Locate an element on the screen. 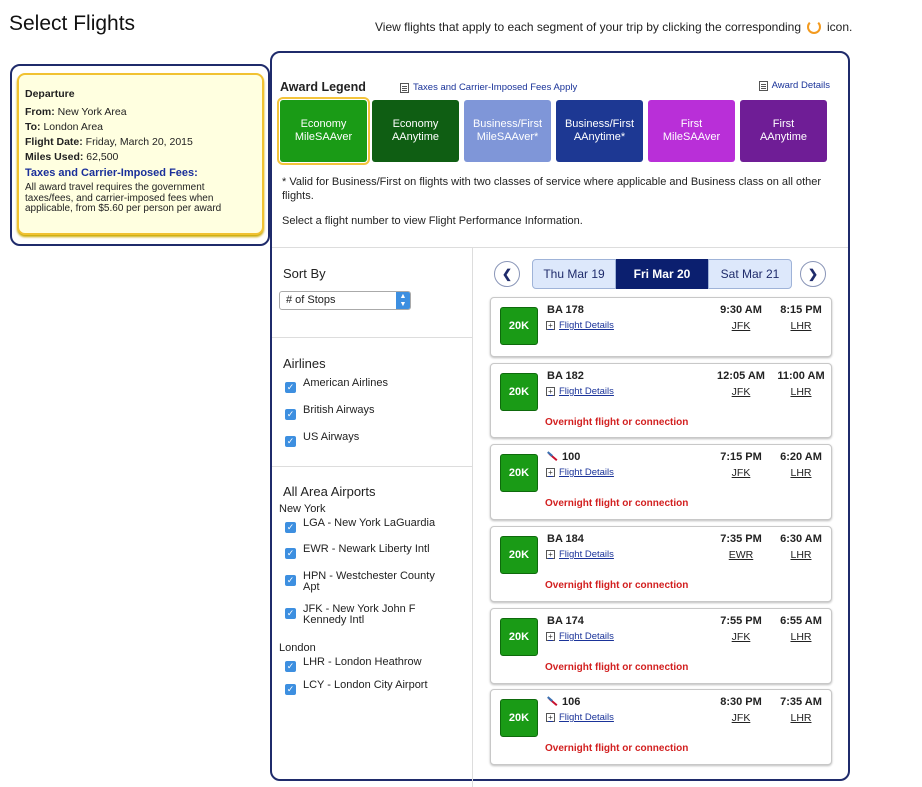  flight-number: 106 is located at coordinates (563, 702).